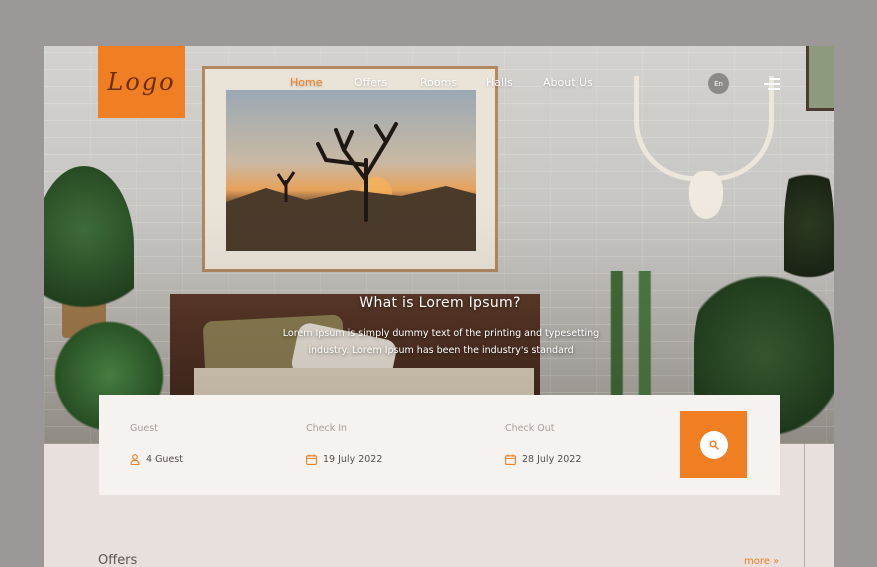 This screenshot has width=877, height=567. I want to click on guest-field: 4 Guest, so click(156, 459).